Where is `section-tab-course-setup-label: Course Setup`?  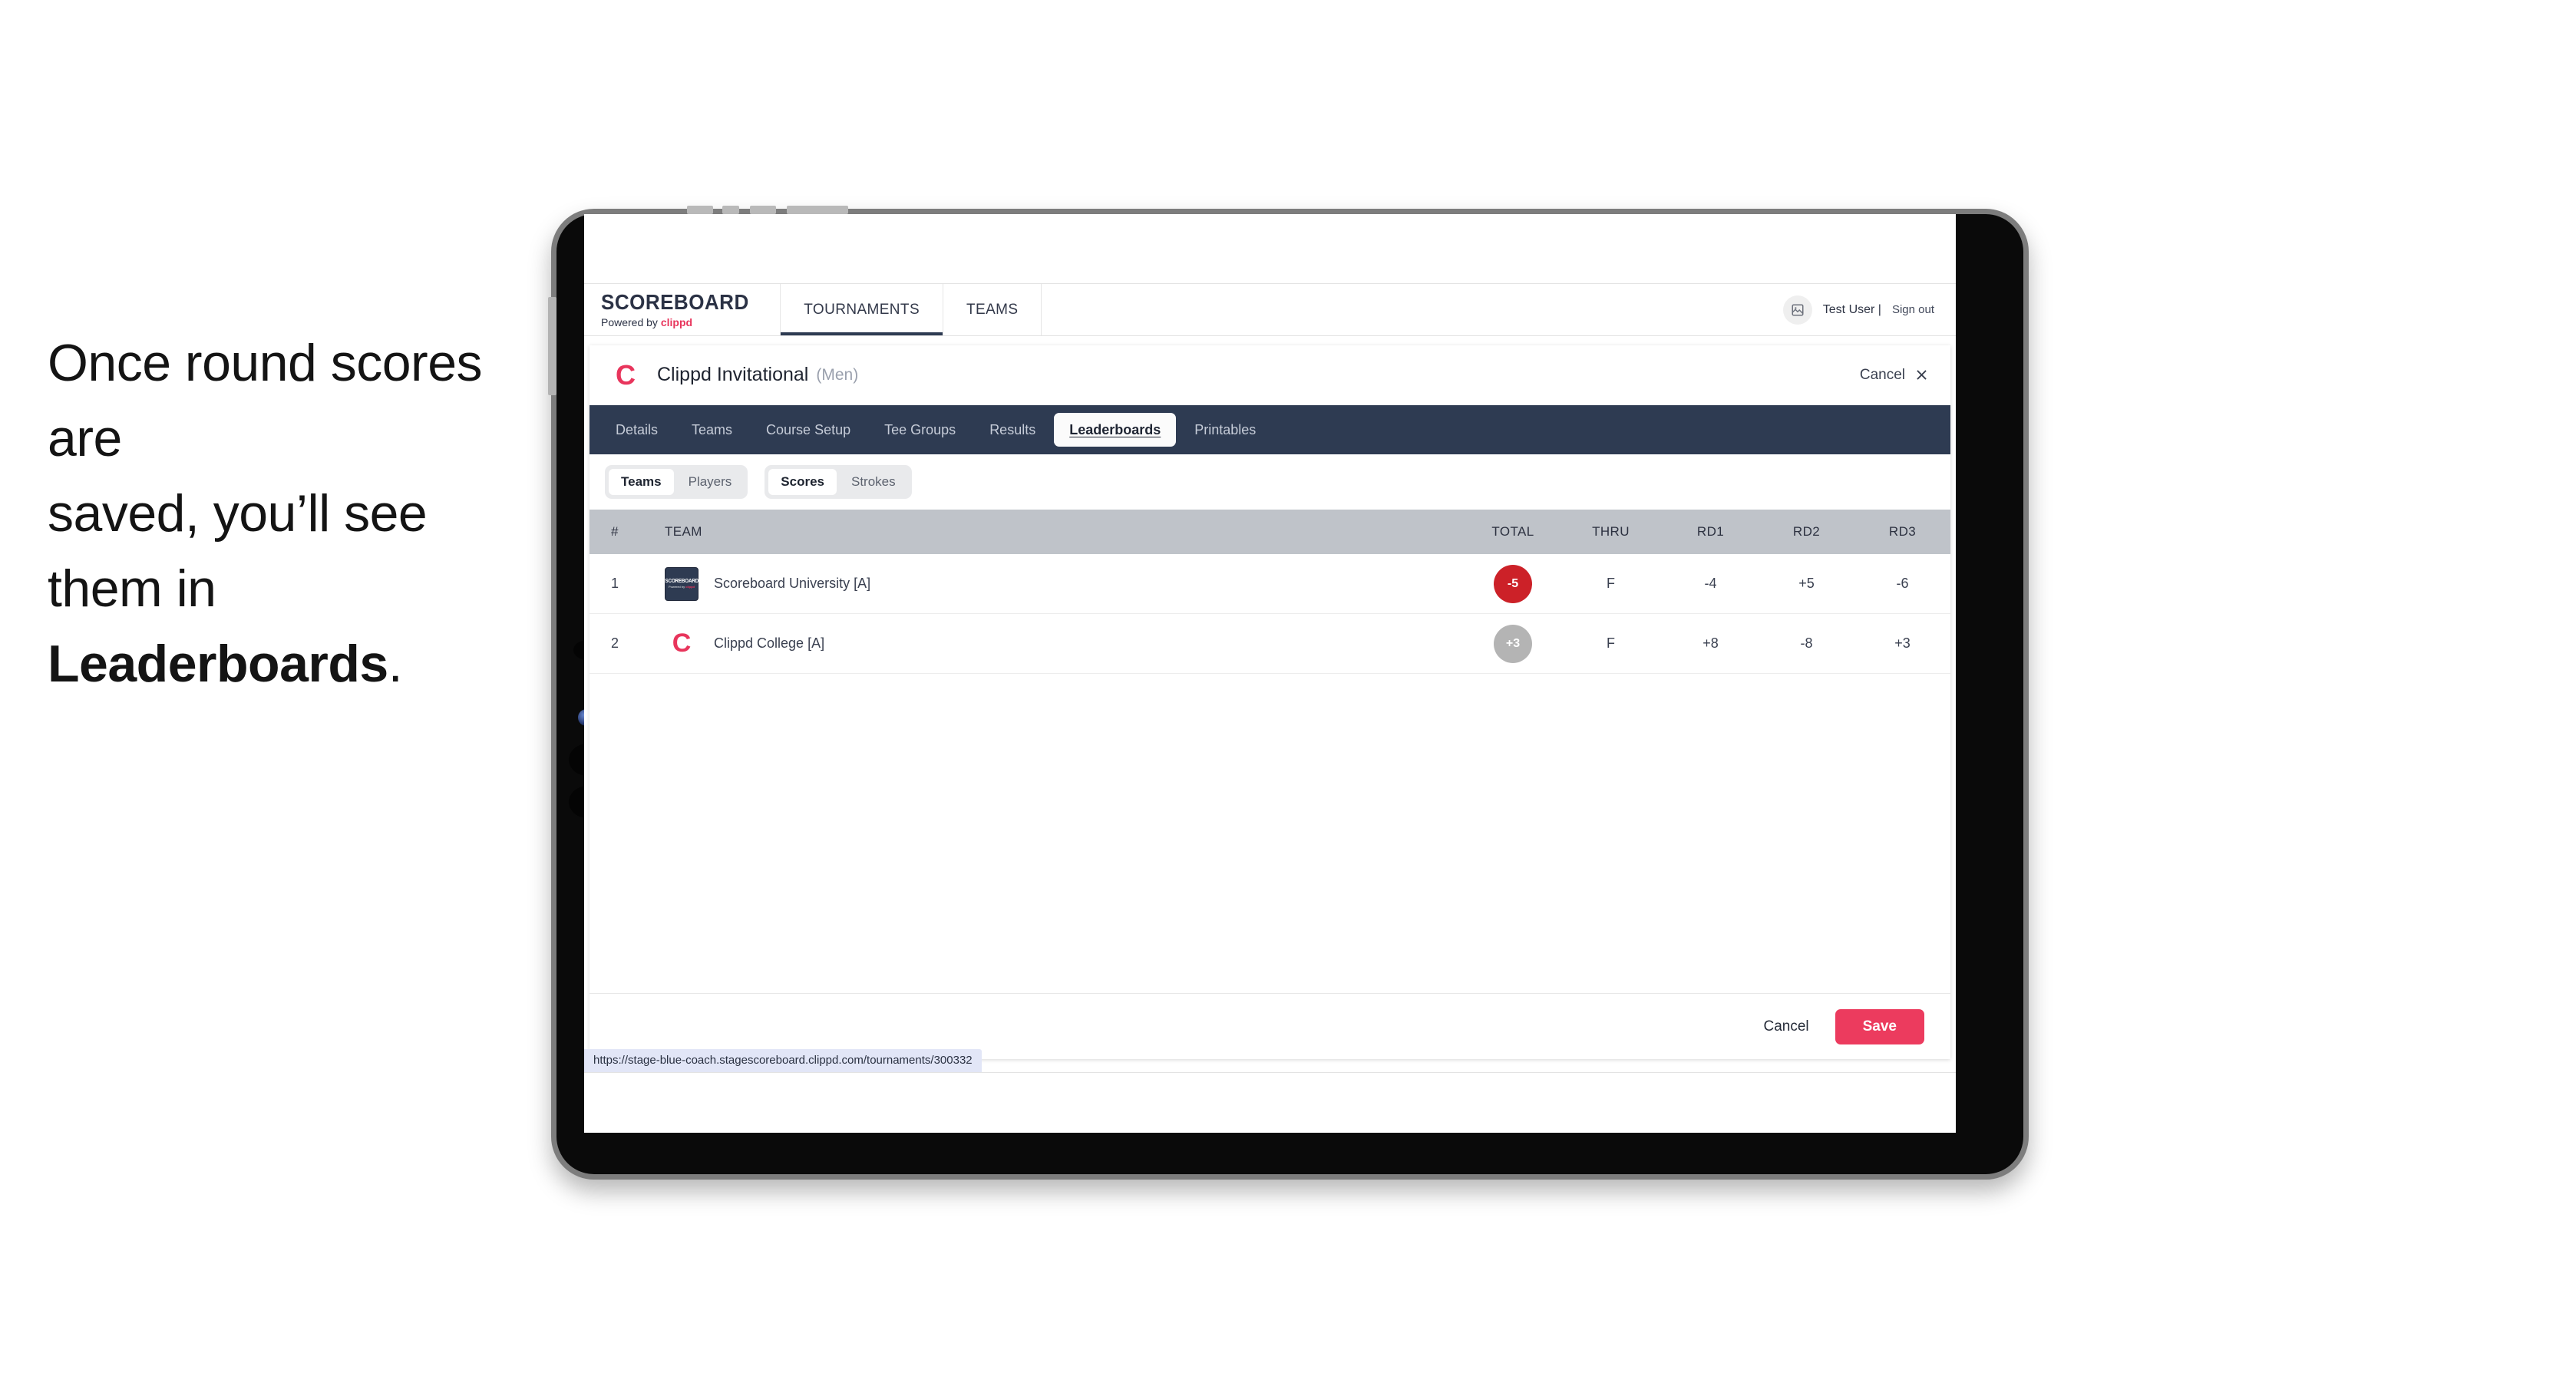 section-tab-course-setup-label: Course Setup is located at coordinates (808, 429).